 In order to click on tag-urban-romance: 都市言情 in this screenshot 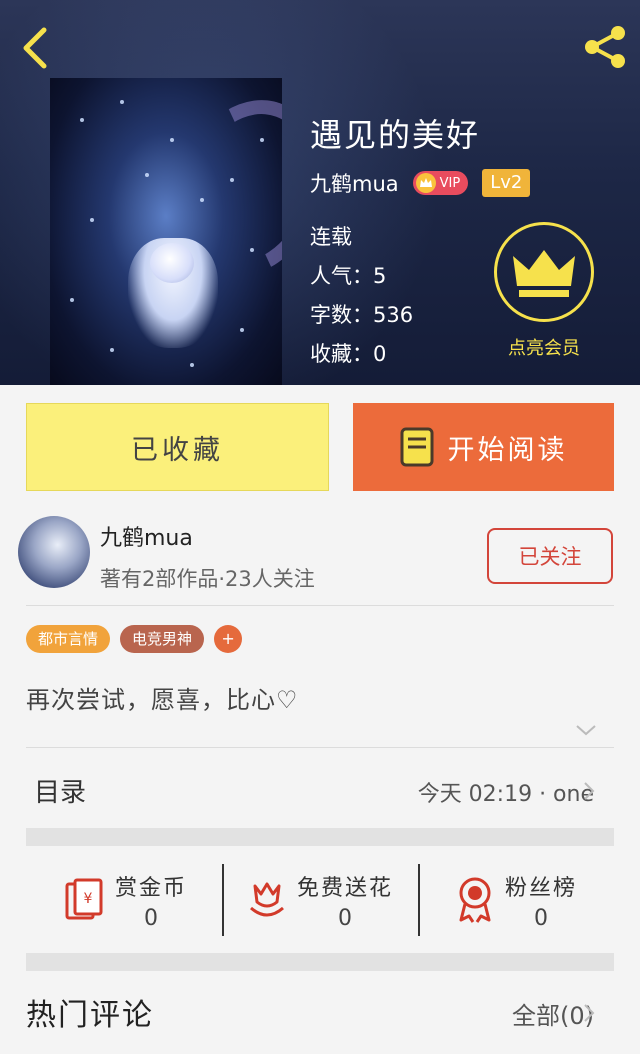, I will do `click(68, 639)`.